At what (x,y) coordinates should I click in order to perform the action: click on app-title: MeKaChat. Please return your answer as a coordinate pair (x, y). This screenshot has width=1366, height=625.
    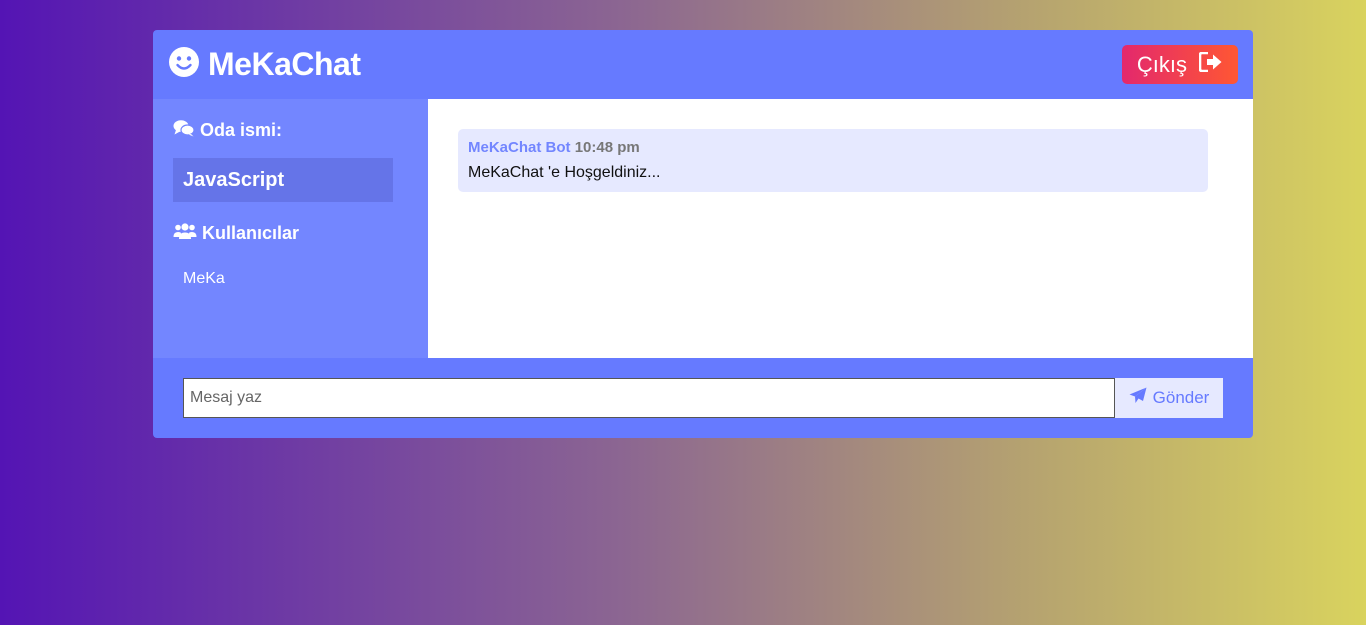
    Looking at the image, I should click on (284, 64).